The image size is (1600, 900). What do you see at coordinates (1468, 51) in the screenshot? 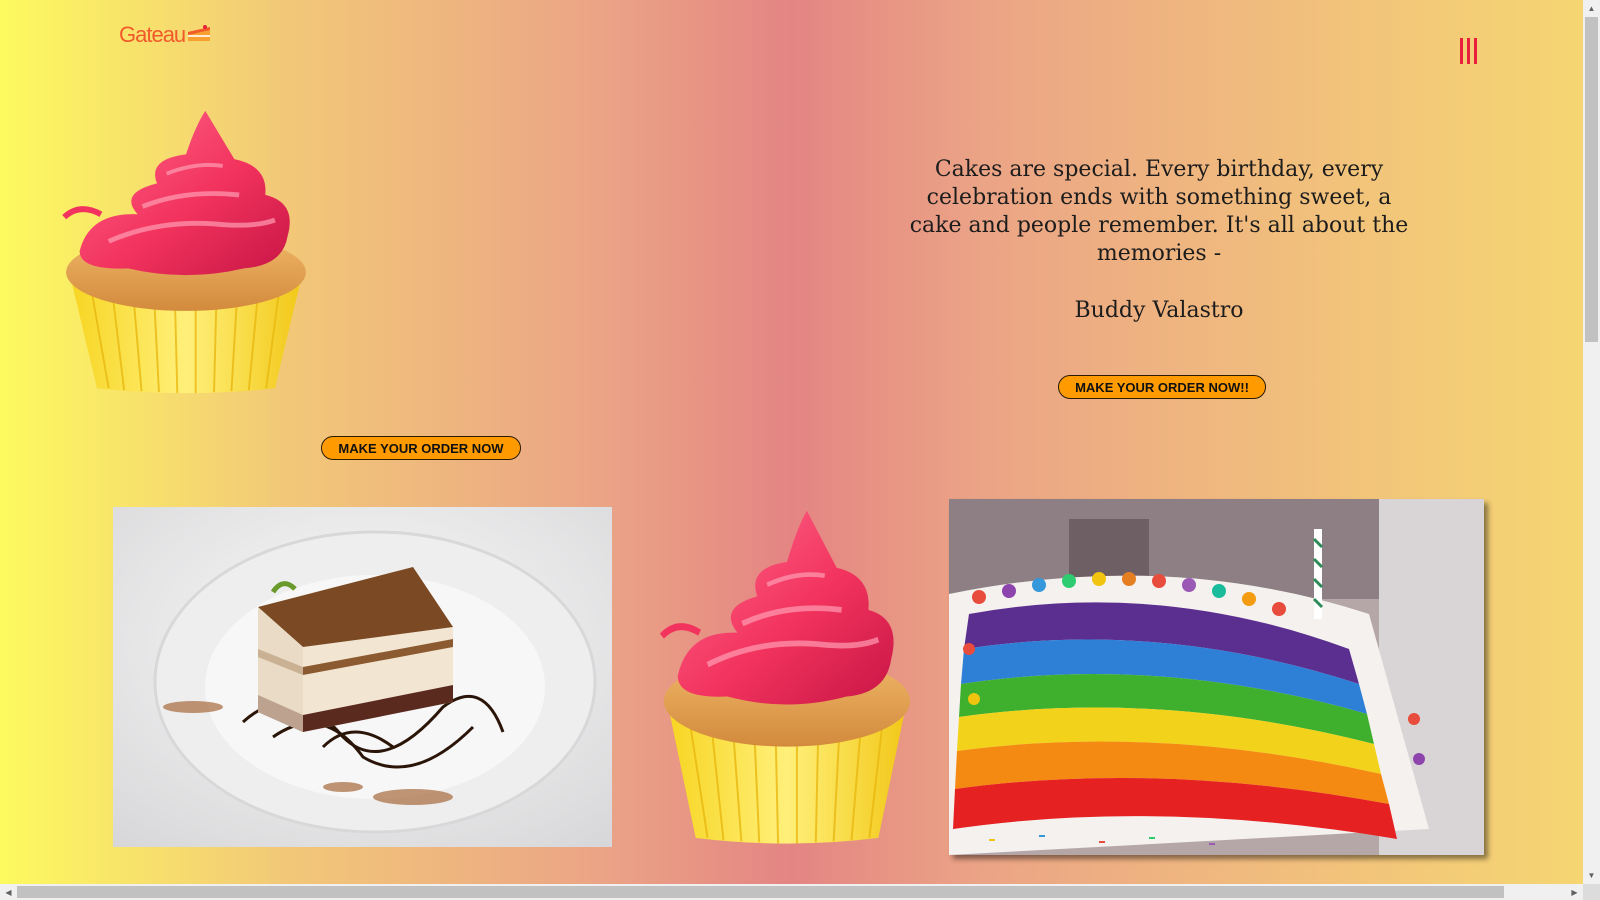
I see `hamburger-menu-icon` at bounding box center [1468, 51].